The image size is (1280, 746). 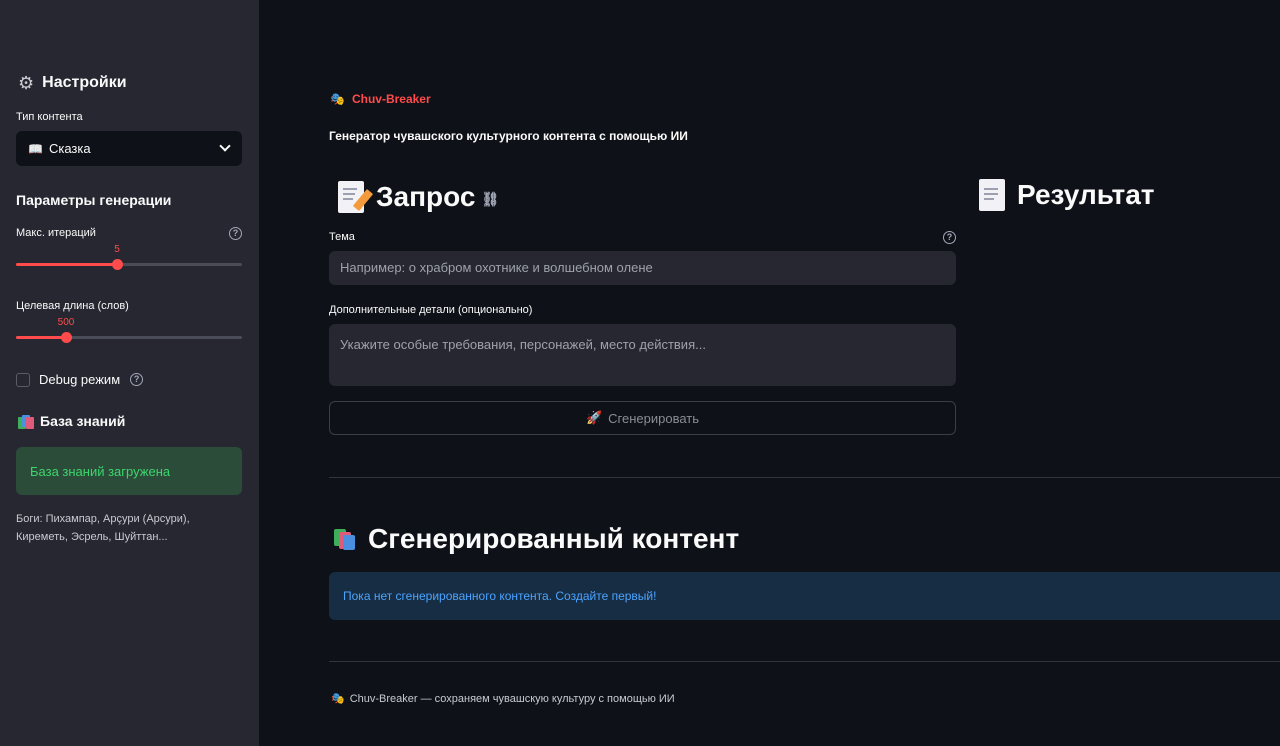 What do you see at coordinates (426, 196) in the screenshot?
I see `request-title: Запрос` at bounding box center [426, 196].